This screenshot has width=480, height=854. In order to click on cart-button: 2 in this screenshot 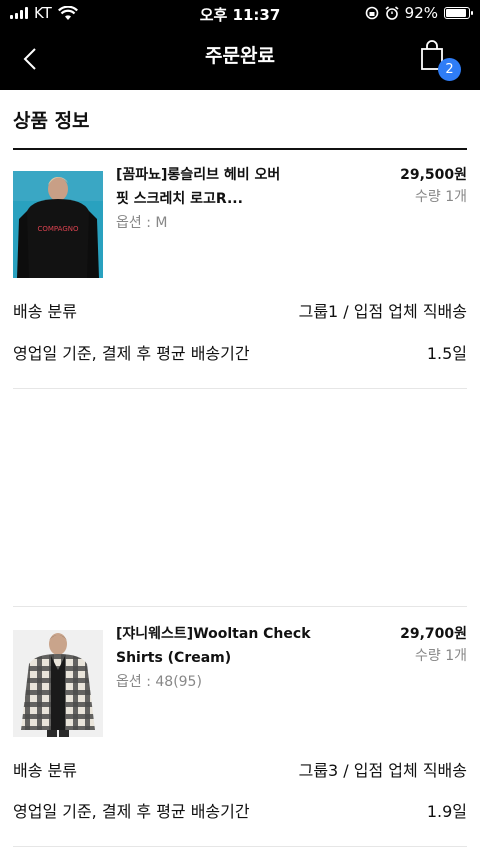, I will do `click(440, 60)`.